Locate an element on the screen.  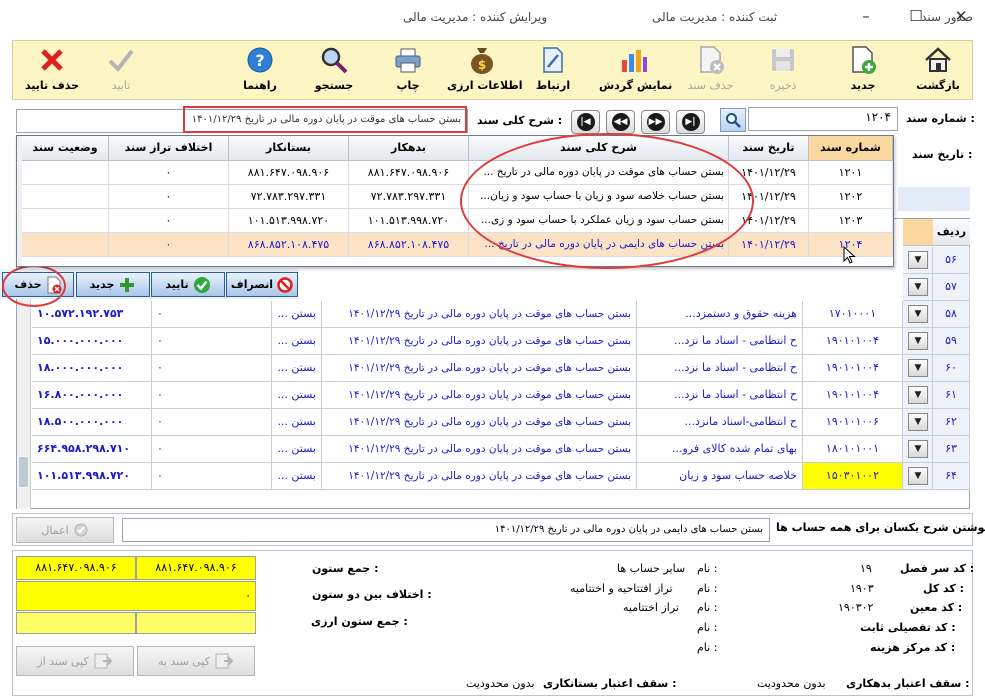
entry-cell: ۱۰.۵۷۲.۱۹۲.۷۵۳ is located at coordinates (92, 314).